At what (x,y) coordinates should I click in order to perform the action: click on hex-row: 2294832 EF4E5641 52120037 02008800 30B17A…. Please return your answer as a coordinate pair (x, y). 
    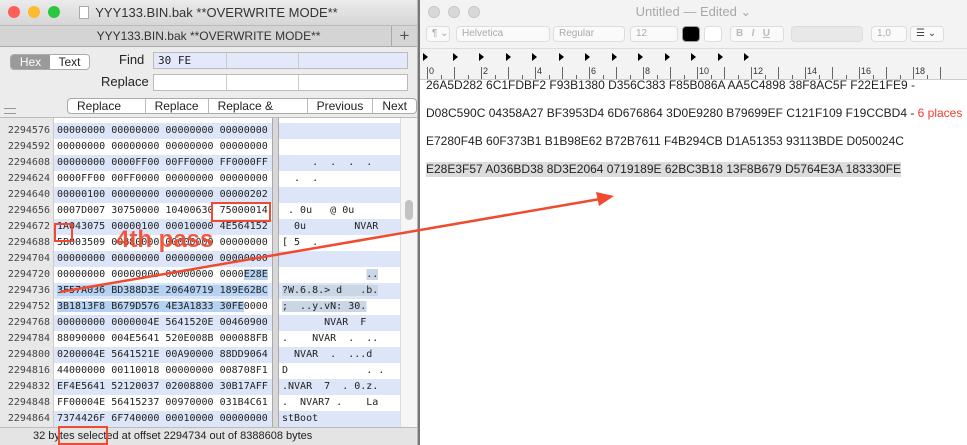
    Looking at the image, I should click on (200, 387).